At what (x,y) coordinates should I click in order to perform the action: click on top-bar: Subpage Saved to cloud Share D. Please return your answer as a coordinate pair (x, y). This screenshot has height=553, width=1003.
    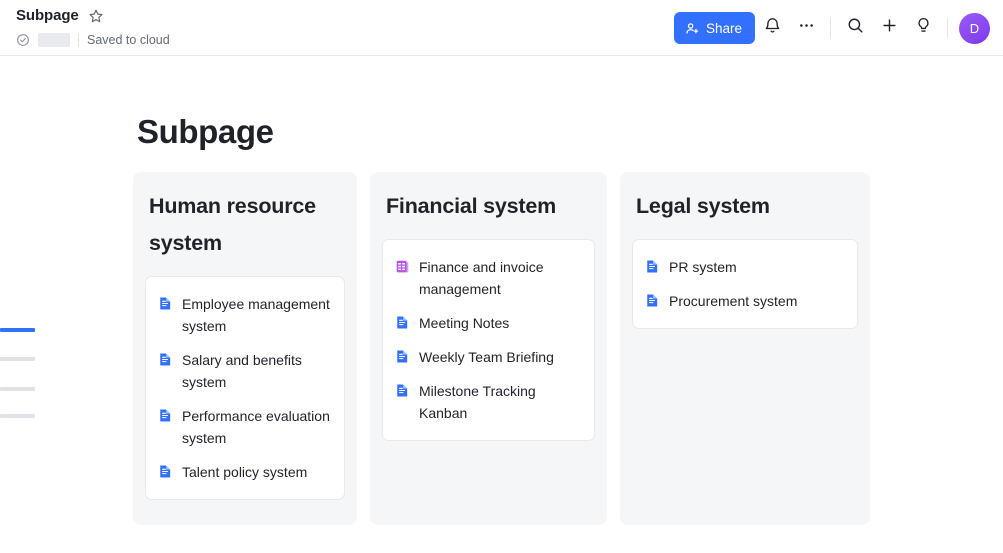
    Looking at the image, I should click on (501, 28).